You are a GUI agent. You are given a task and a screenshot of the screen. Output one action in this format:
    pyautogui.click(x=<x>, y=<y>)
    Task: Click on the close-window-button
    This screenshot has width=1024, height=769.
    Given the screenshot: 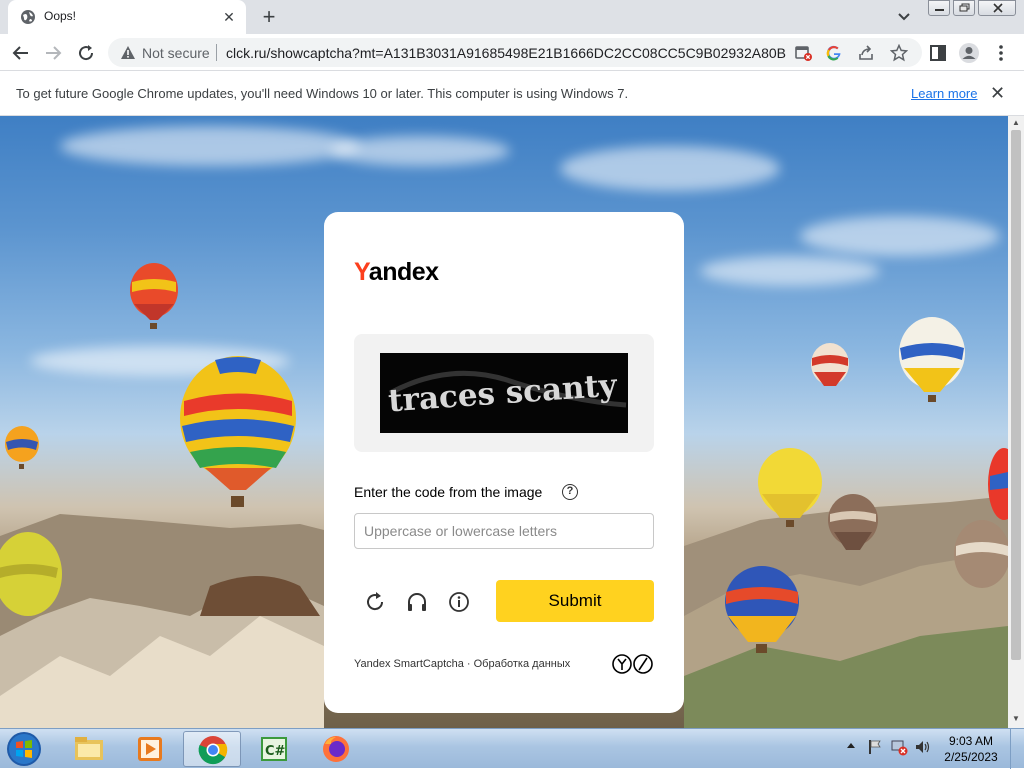 What is the action you would take?
    pyautogui.click(x=997, y=8)
    